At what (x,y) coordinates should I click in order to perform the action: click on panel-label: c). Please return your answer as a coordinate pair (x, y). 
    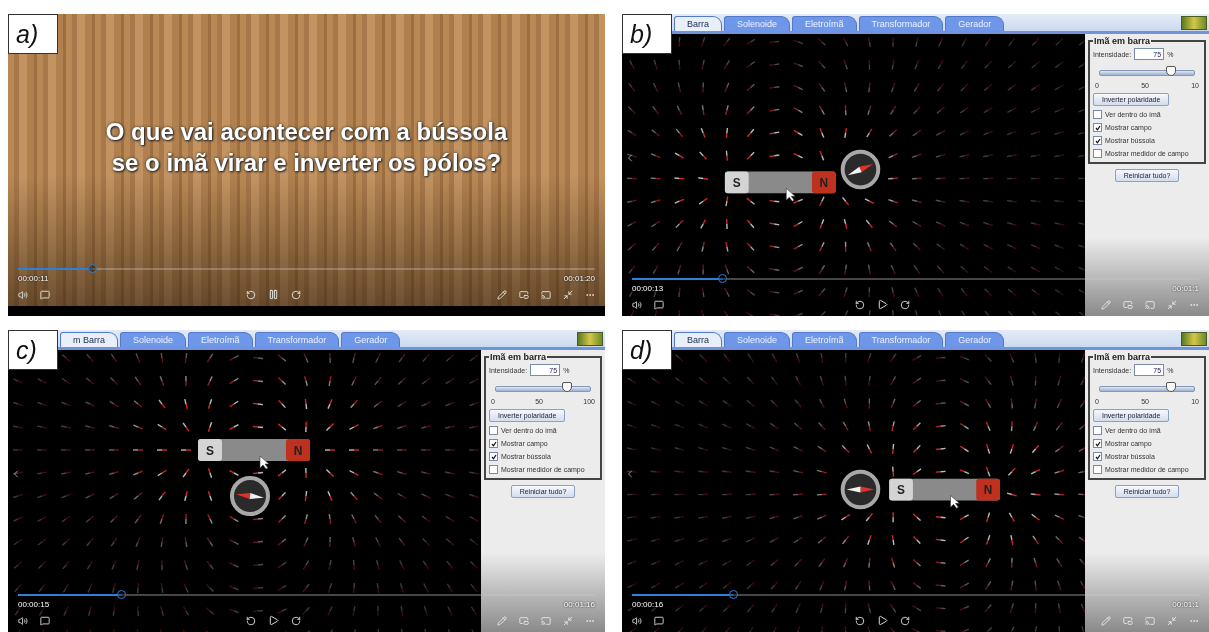
    Looking at the image, I should click on (33, 350).